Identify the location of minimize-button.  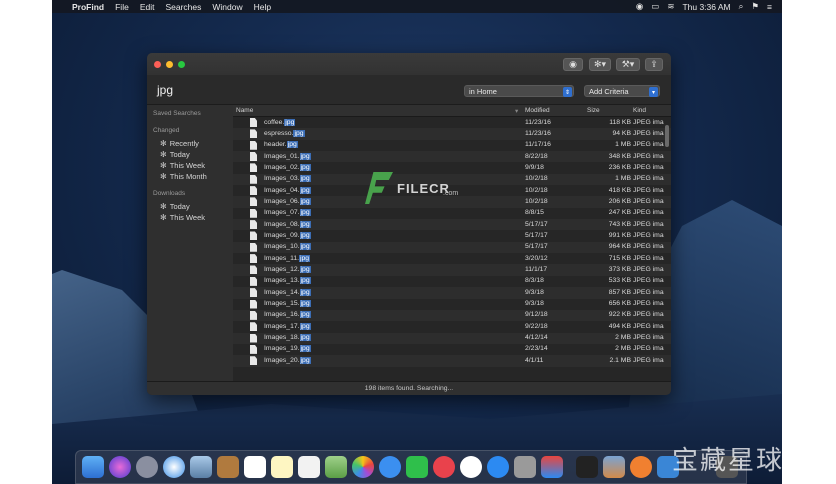
(169, 64).